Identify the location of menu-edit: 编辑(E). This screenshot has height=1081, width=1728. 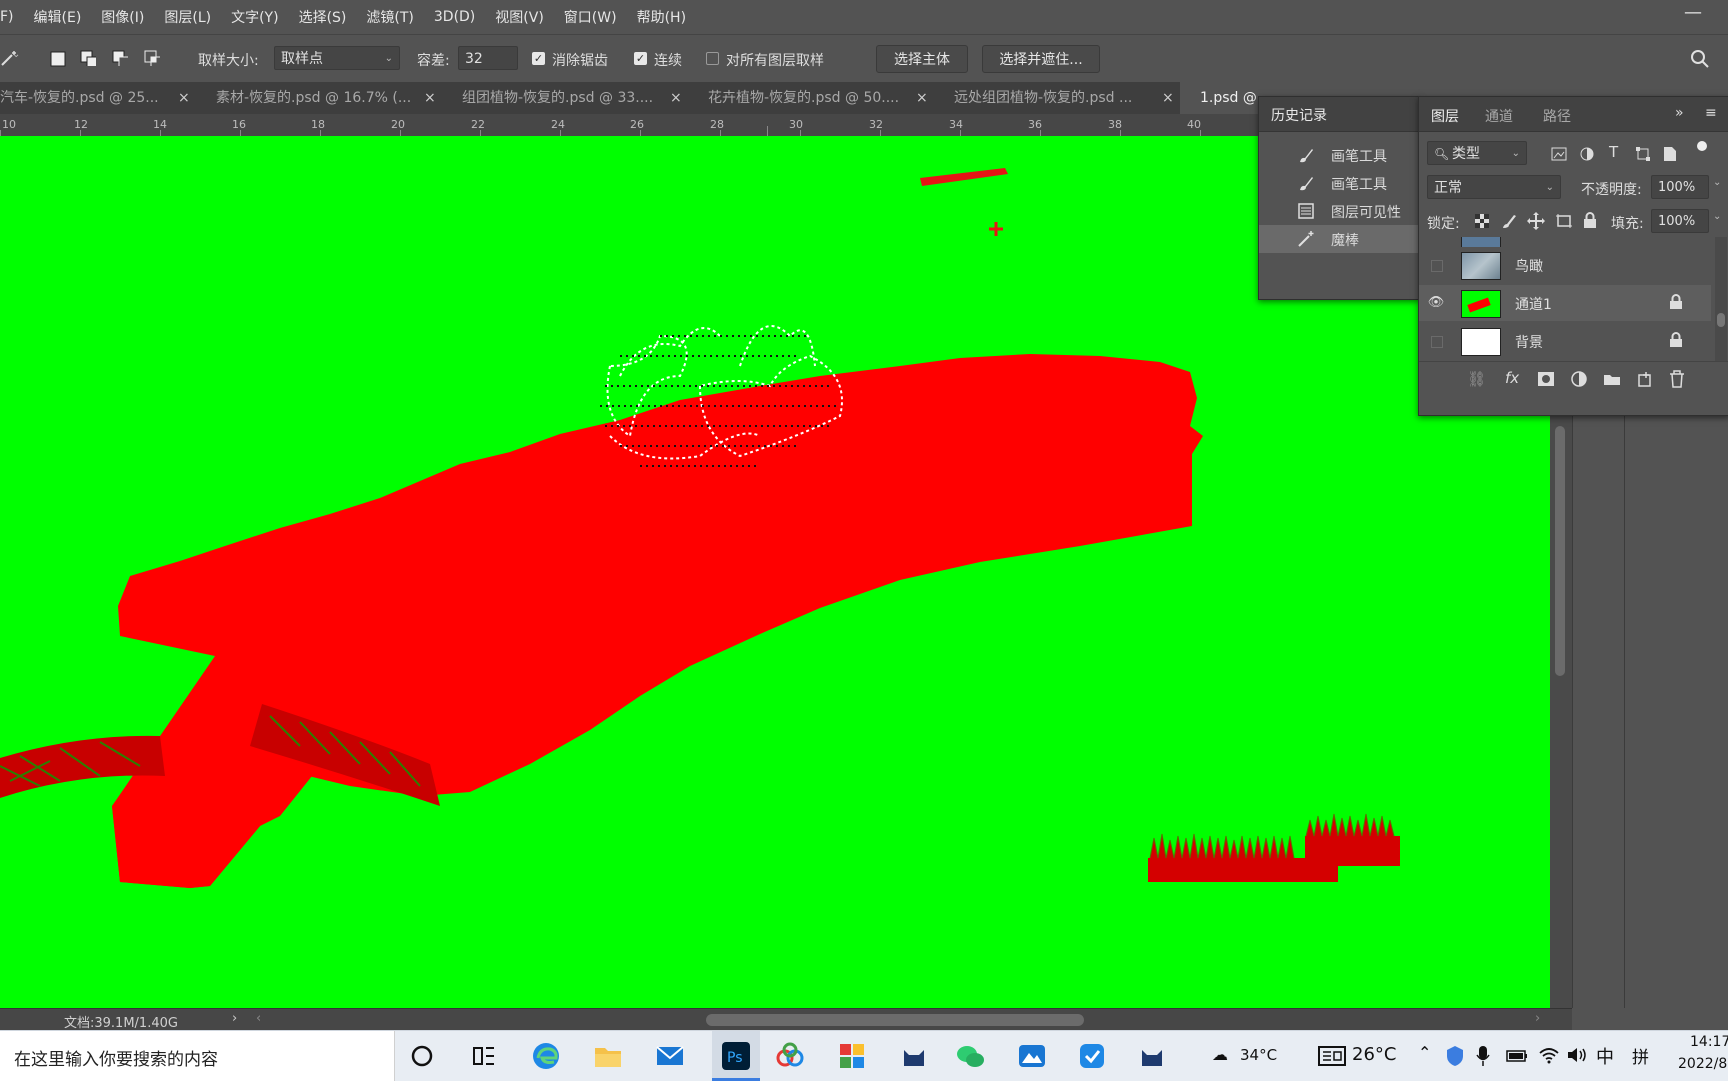
(58, 17).